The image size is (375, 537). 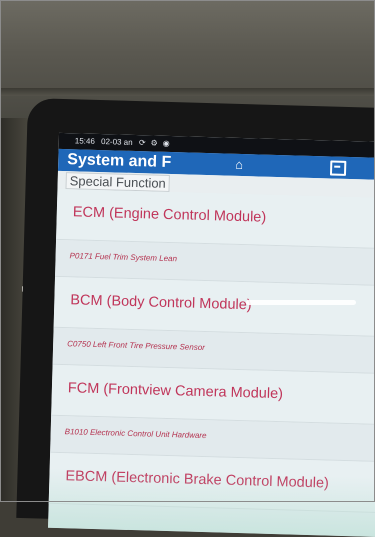 What do you see at coordinates (175, 391) in the screenshot?
I see `module-label: FCM (Frontview Camera Module)` at bounding box center [175, 391].